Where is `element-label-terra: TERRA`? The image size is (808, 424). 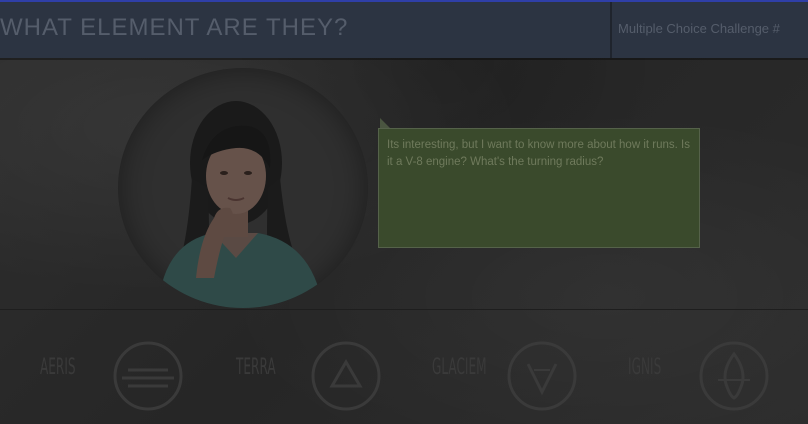 element-label-terra: TERRA is located at coordinates (256, 367).